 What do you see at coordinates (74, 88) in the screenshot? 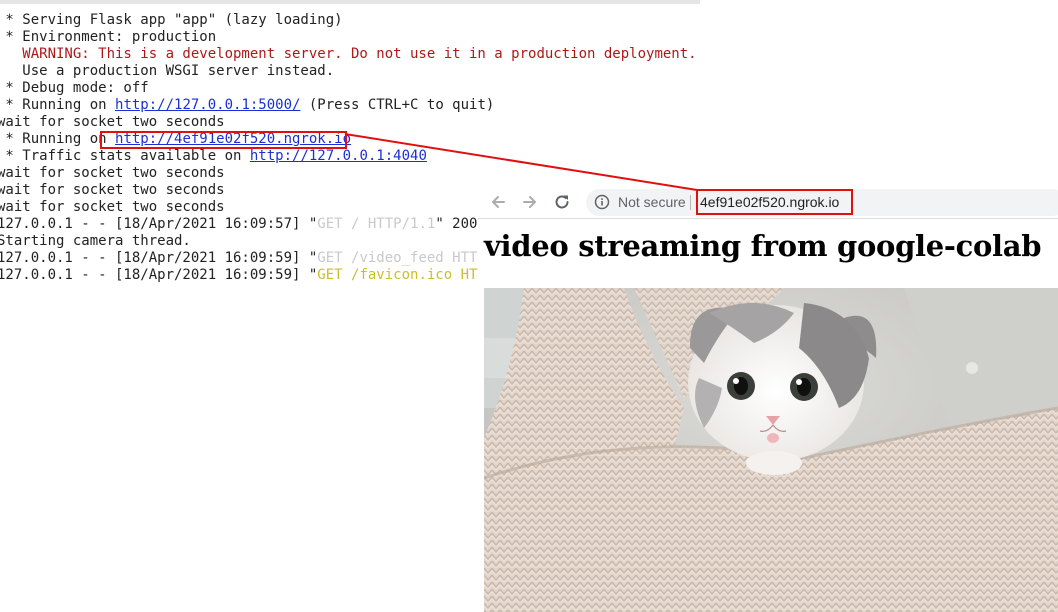
I see `terminal-line: * Debug mode: off` at bounding box center [74, 88].